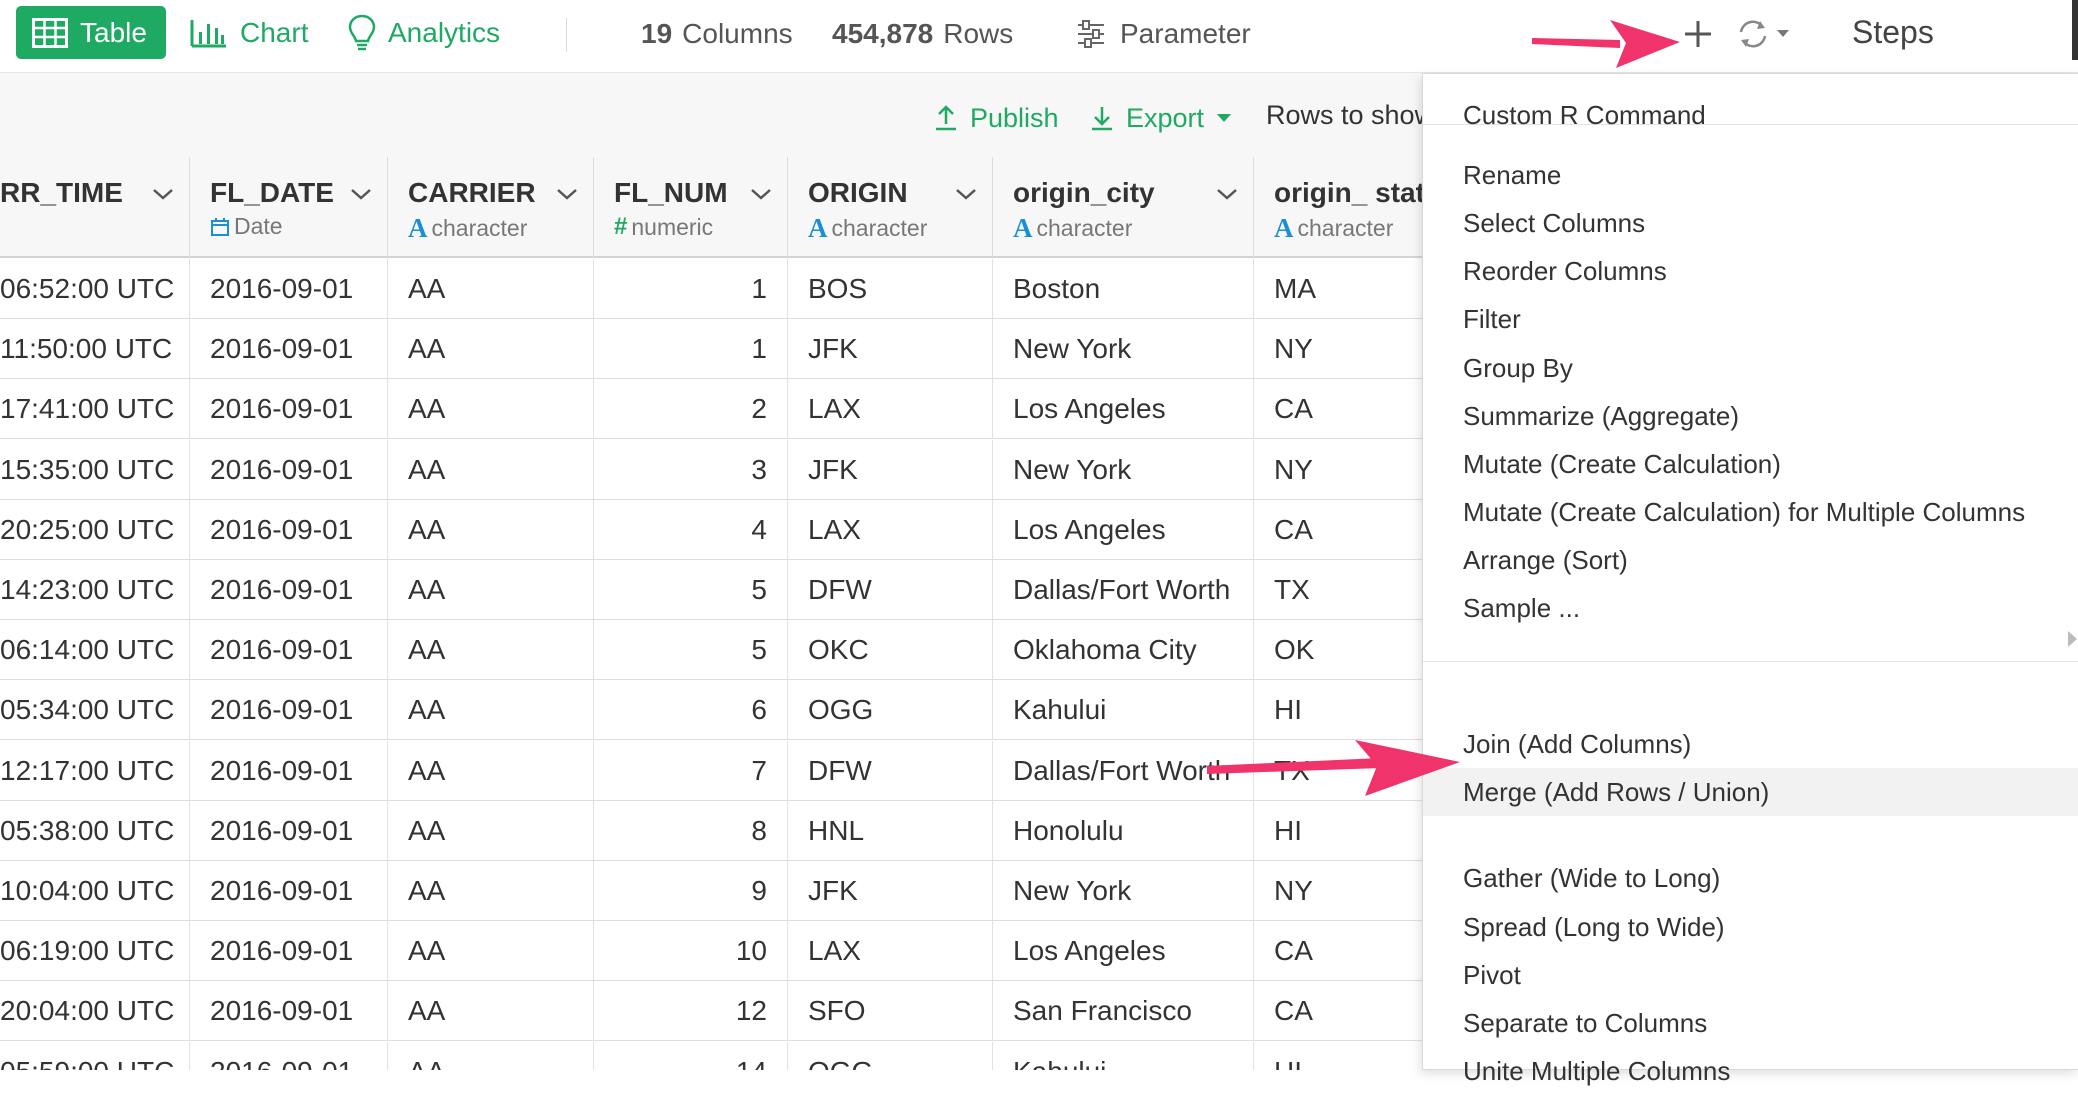 The image size is (2078, 1095). I want to click on publish-button: Publish, so click(996, 118).